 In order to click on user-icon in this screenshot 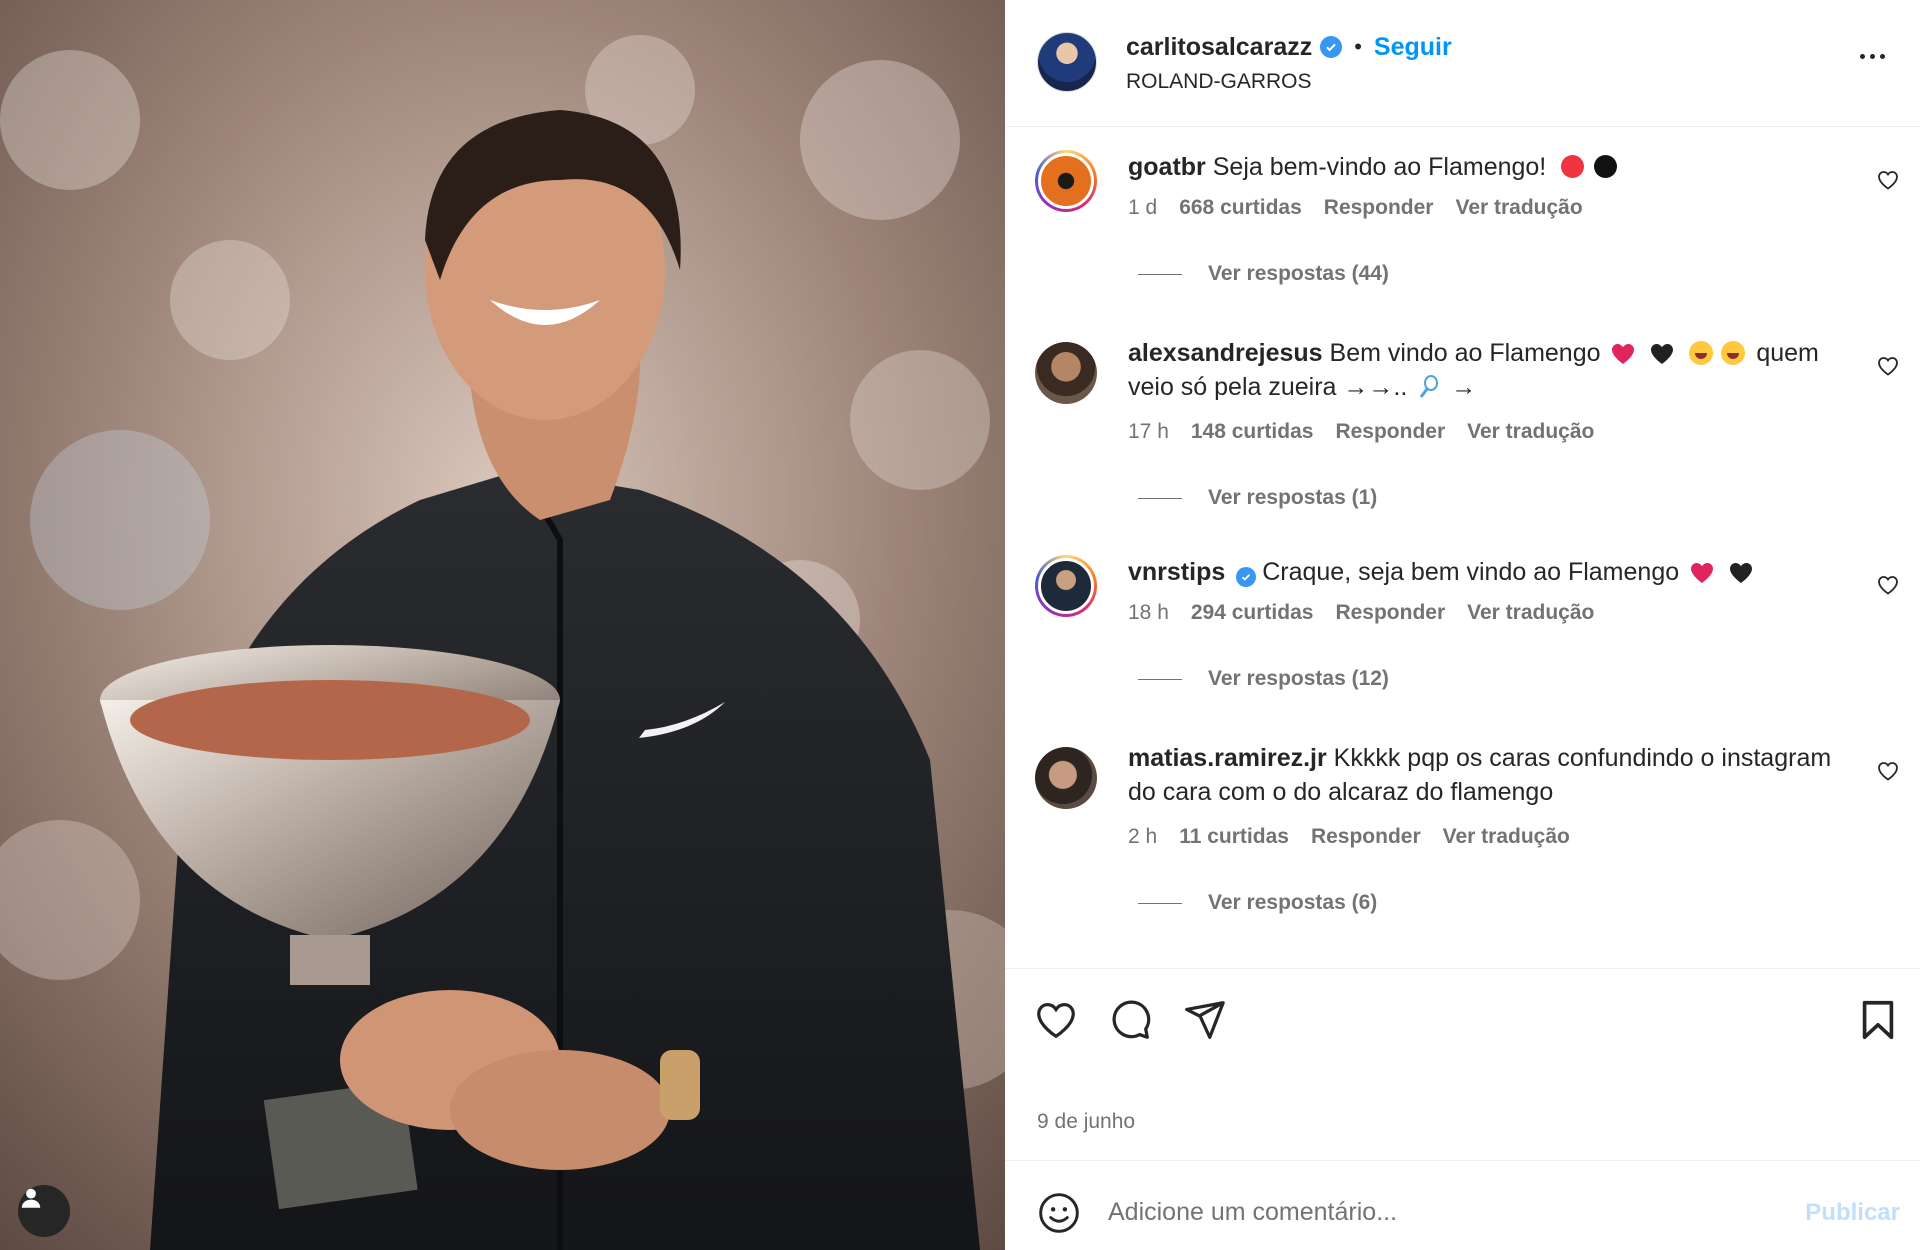, I will do `click(31, 1198)`.